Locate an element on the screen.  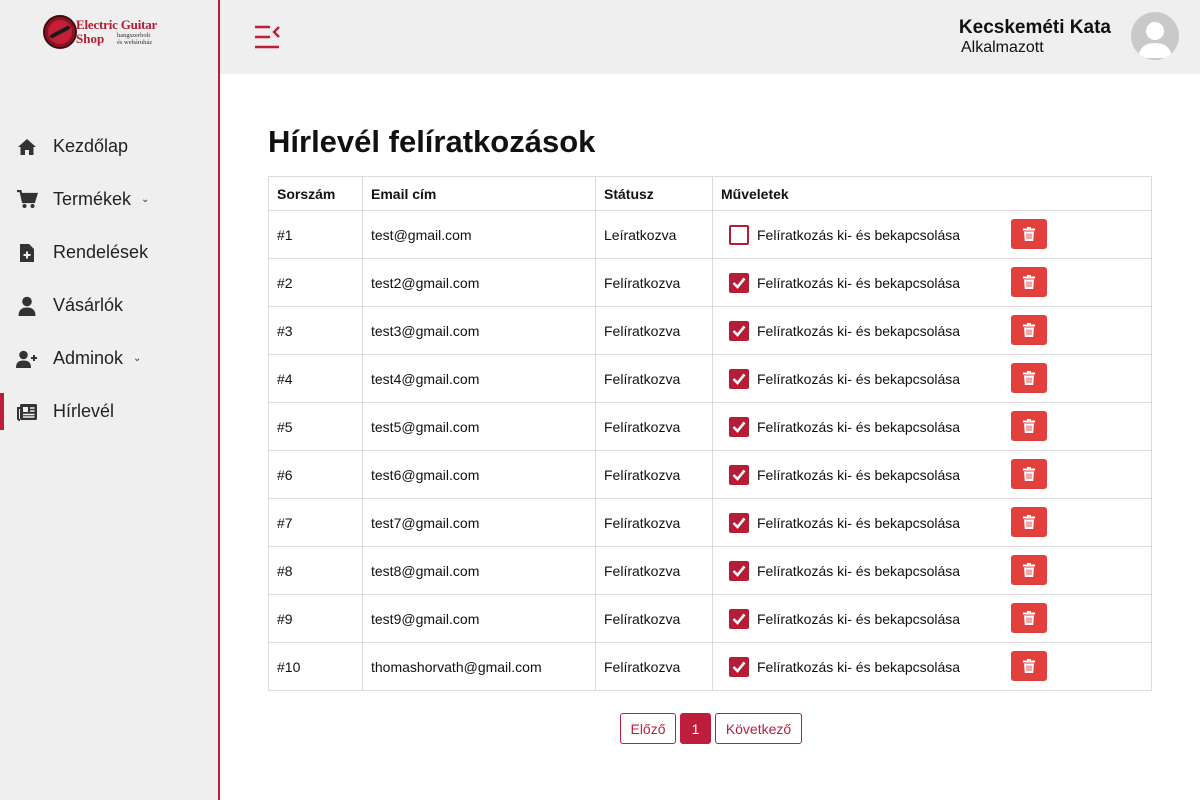
home-icon is located at coordinates (27, 147).